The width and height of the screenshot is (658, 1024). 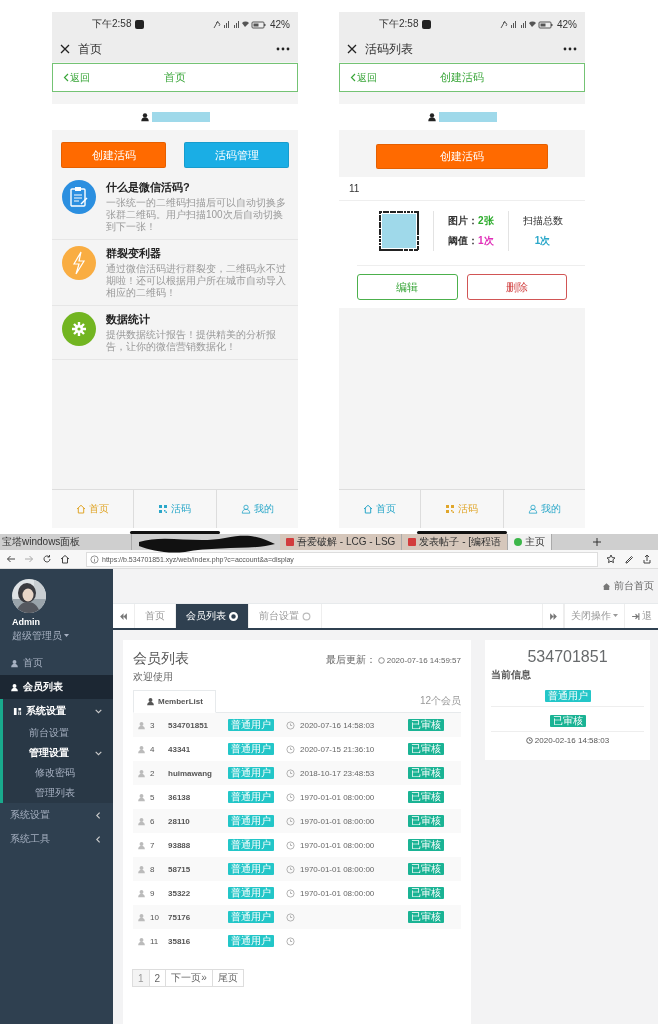 I want to click on qr-code, so click(x=399, y=231).